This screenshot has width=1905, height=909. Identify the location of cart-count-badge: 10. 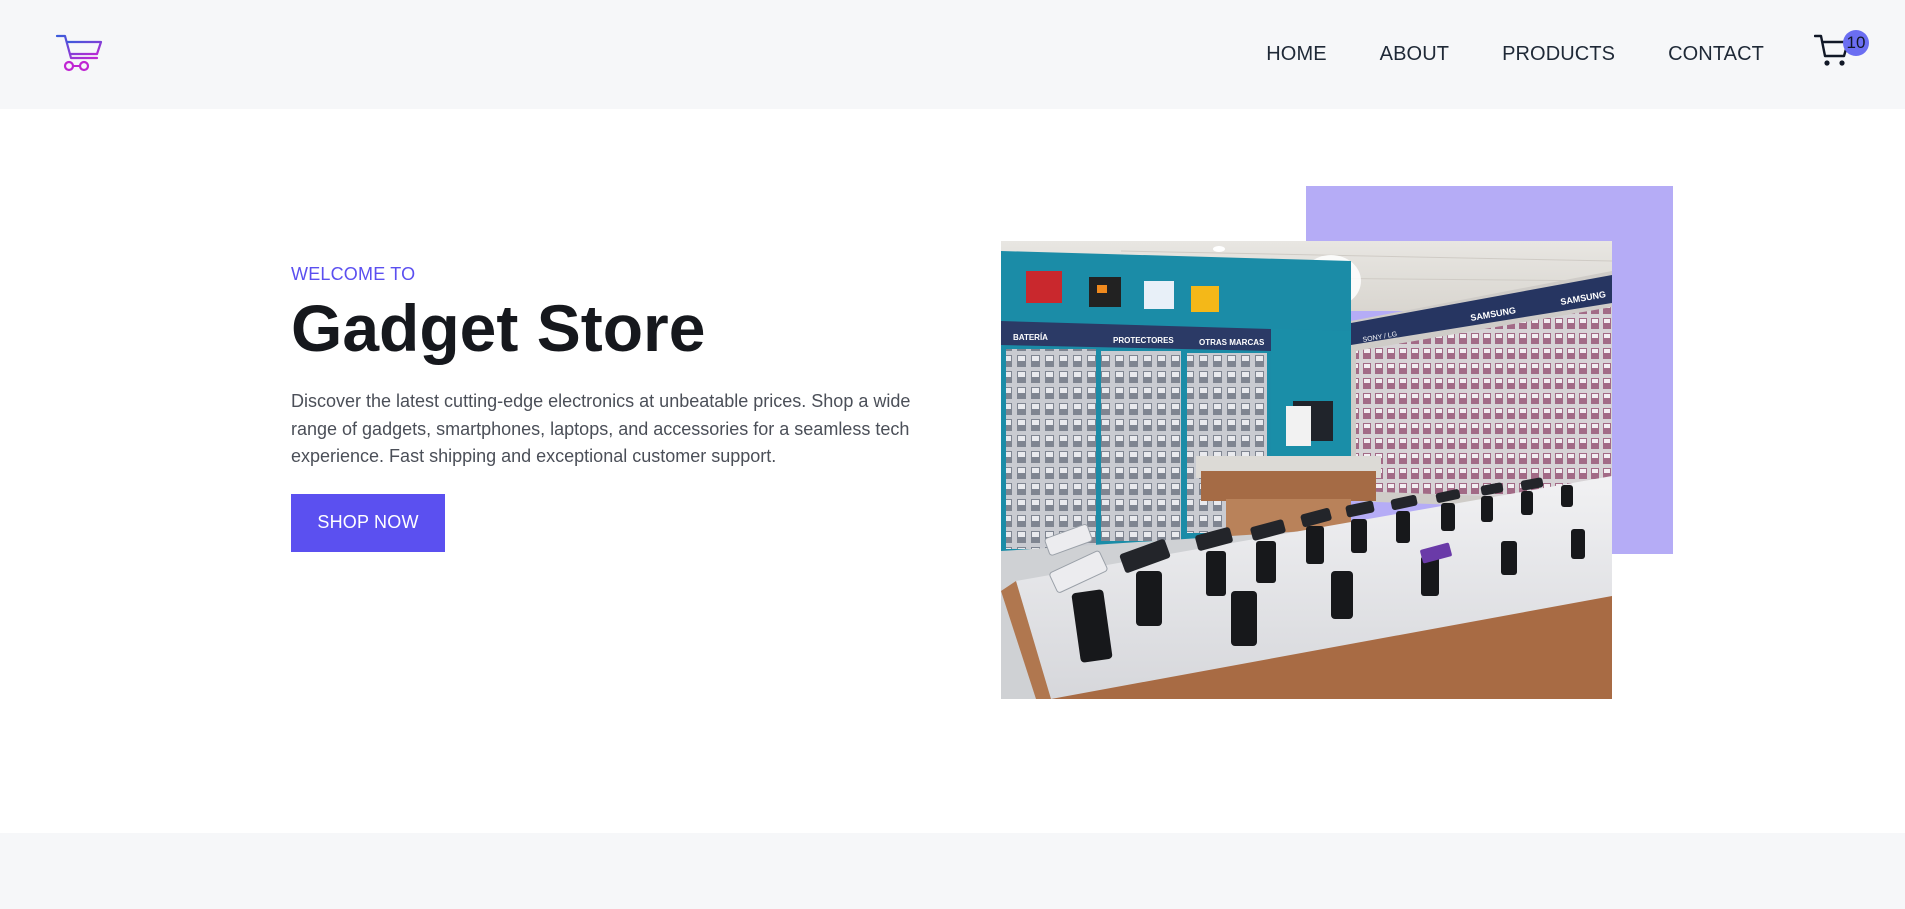
(1856, 43).